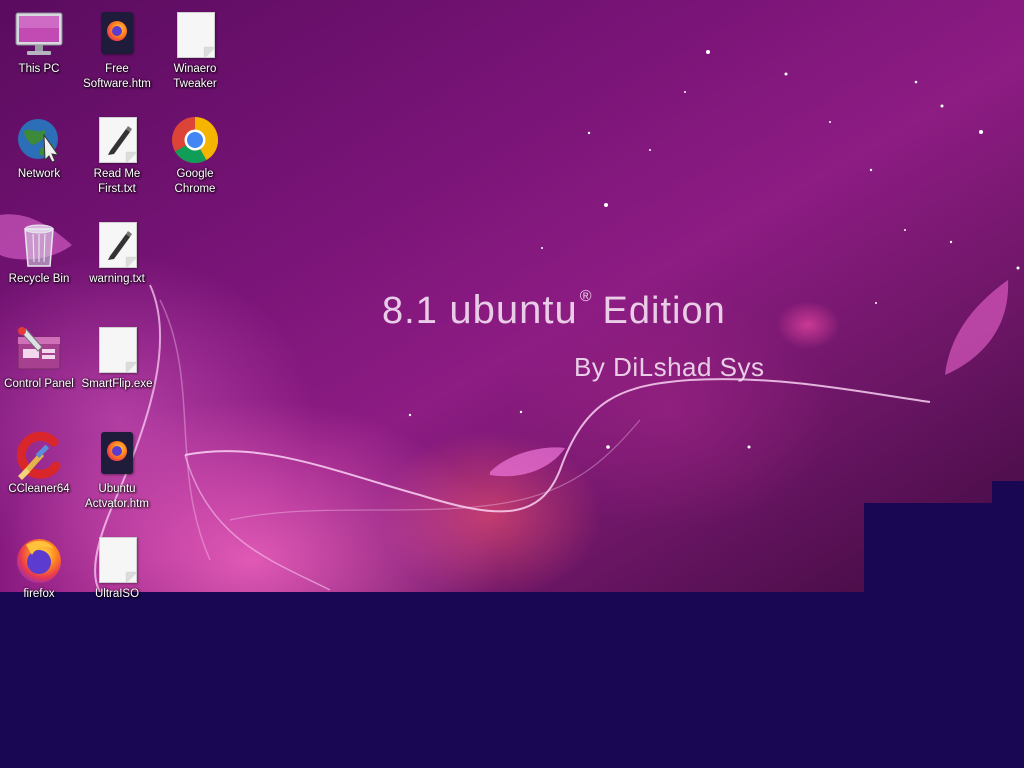  I want to click on desktop-icon-label: Recycle Bin, so click(39, 279).